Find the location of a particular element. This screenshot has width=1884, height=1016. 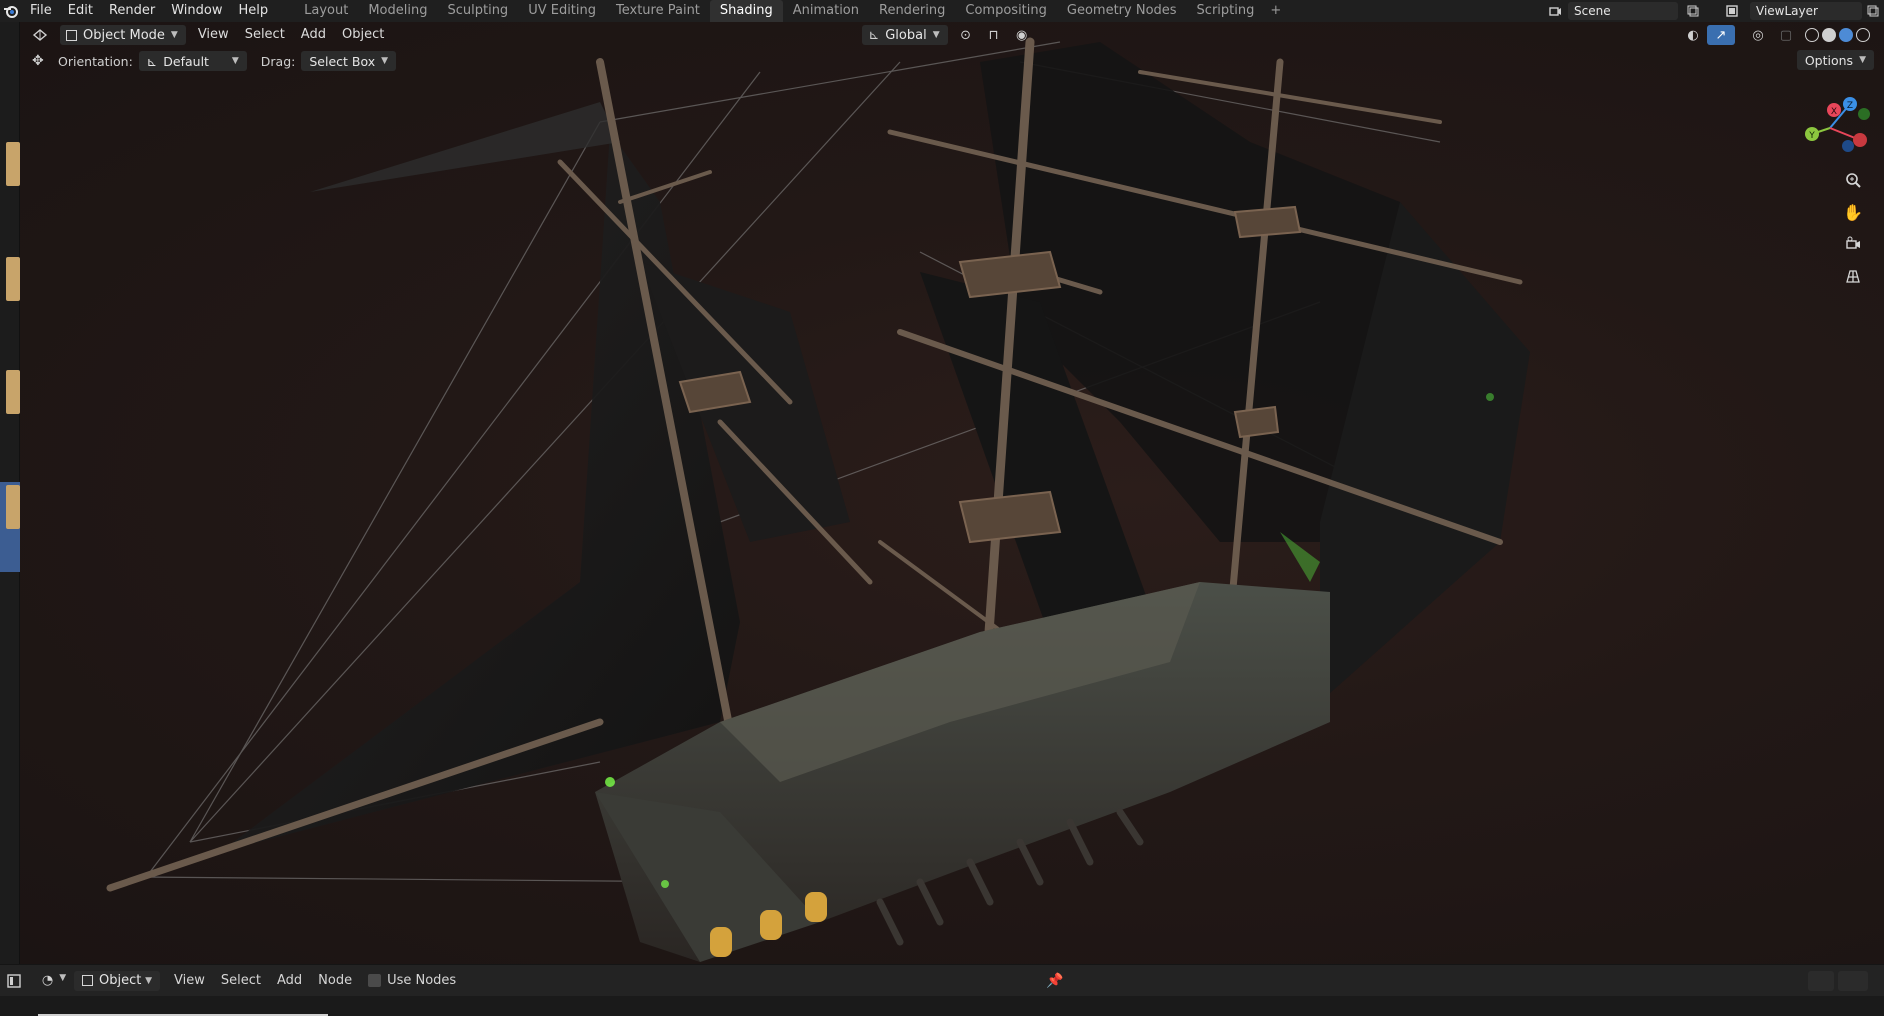

use-nodes-checkbox is located at coordinates (375, 980).